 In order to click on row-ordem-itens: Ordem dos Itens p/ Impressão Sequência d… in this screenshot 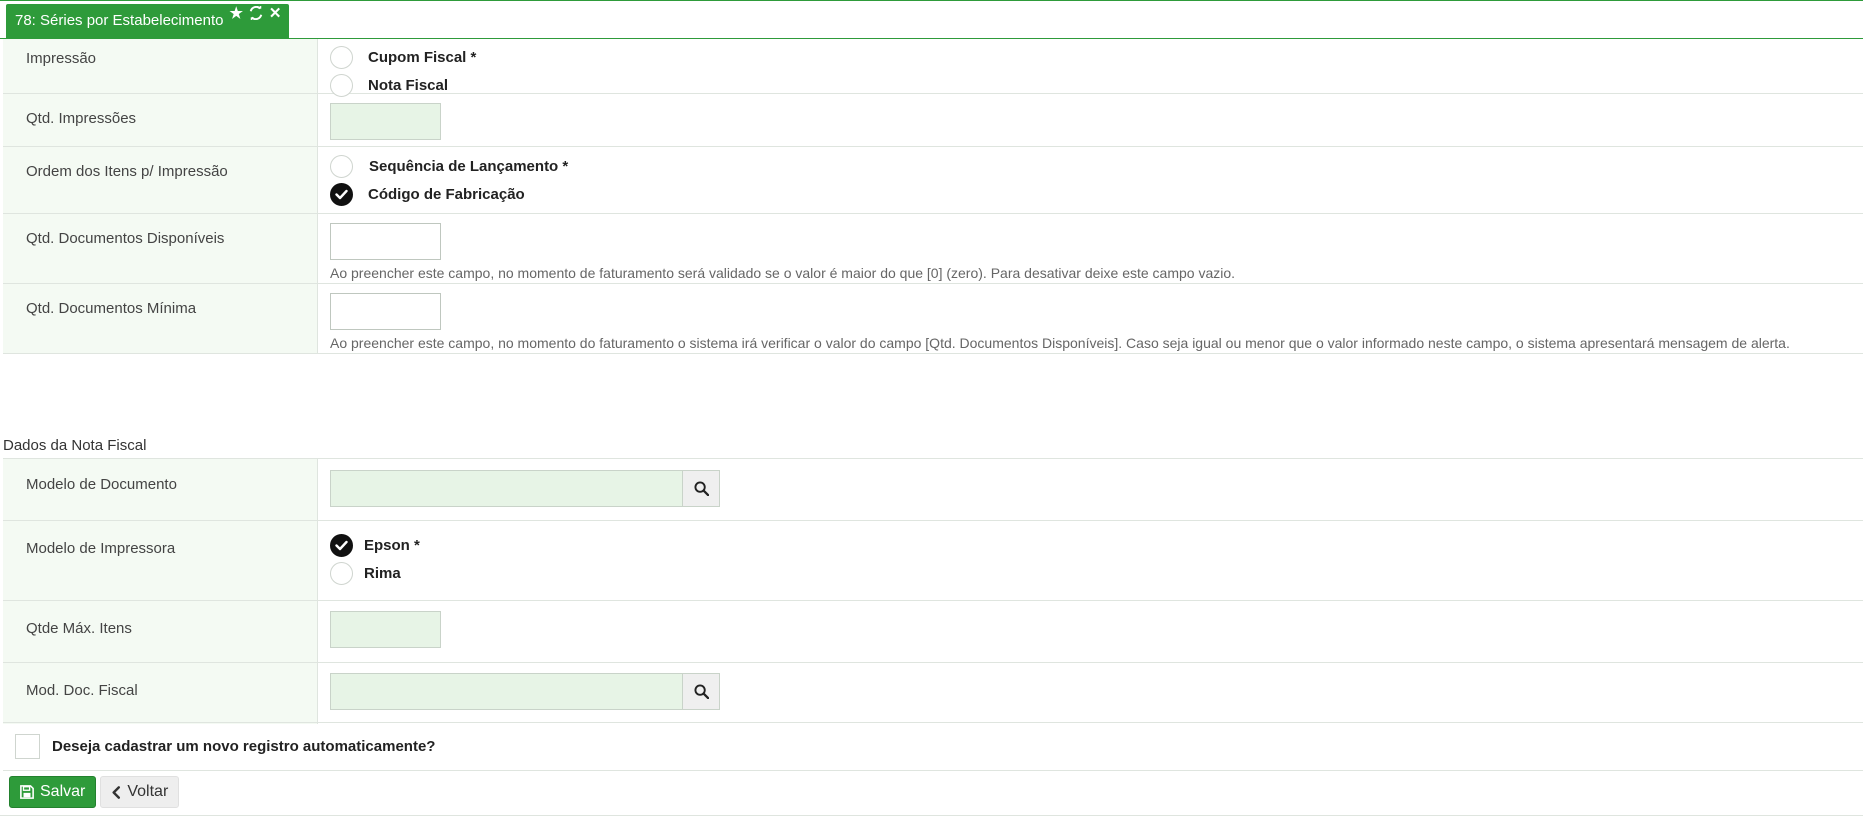, I will do `click(933, 180)`.